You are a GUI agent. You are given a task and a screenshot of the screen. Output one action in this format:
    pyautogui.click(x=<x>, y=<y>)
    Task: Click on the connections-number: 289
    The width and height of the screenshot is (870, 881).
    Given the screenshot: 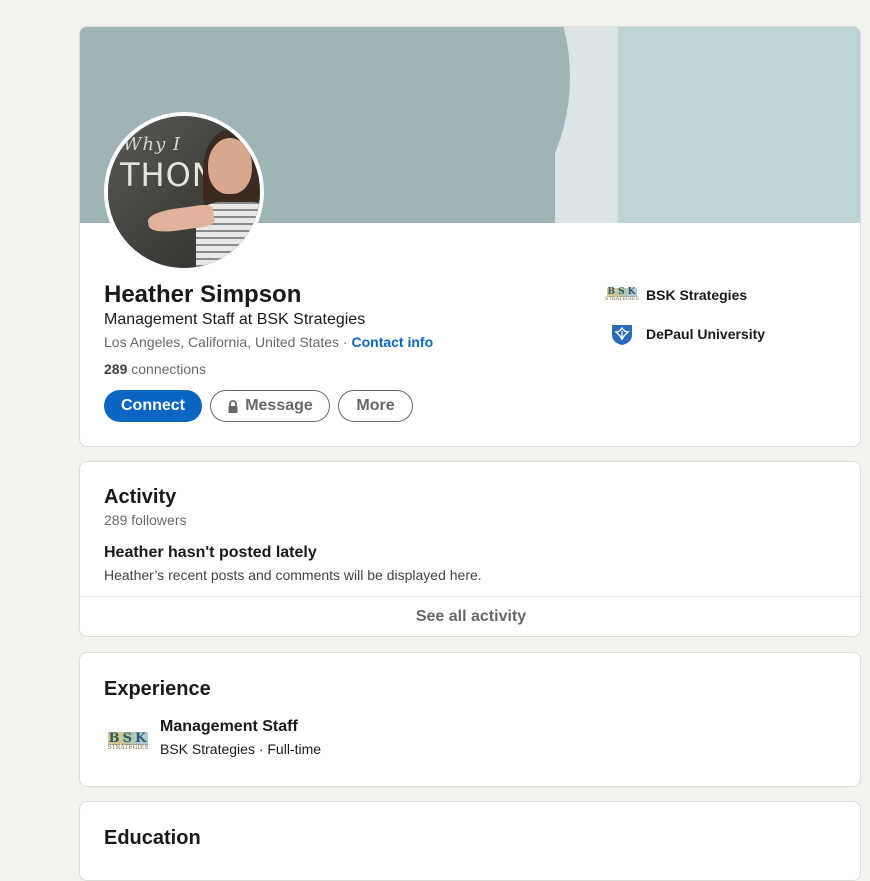 What is the action you would take?
    pyautogui.click(x=116, y=369)
    